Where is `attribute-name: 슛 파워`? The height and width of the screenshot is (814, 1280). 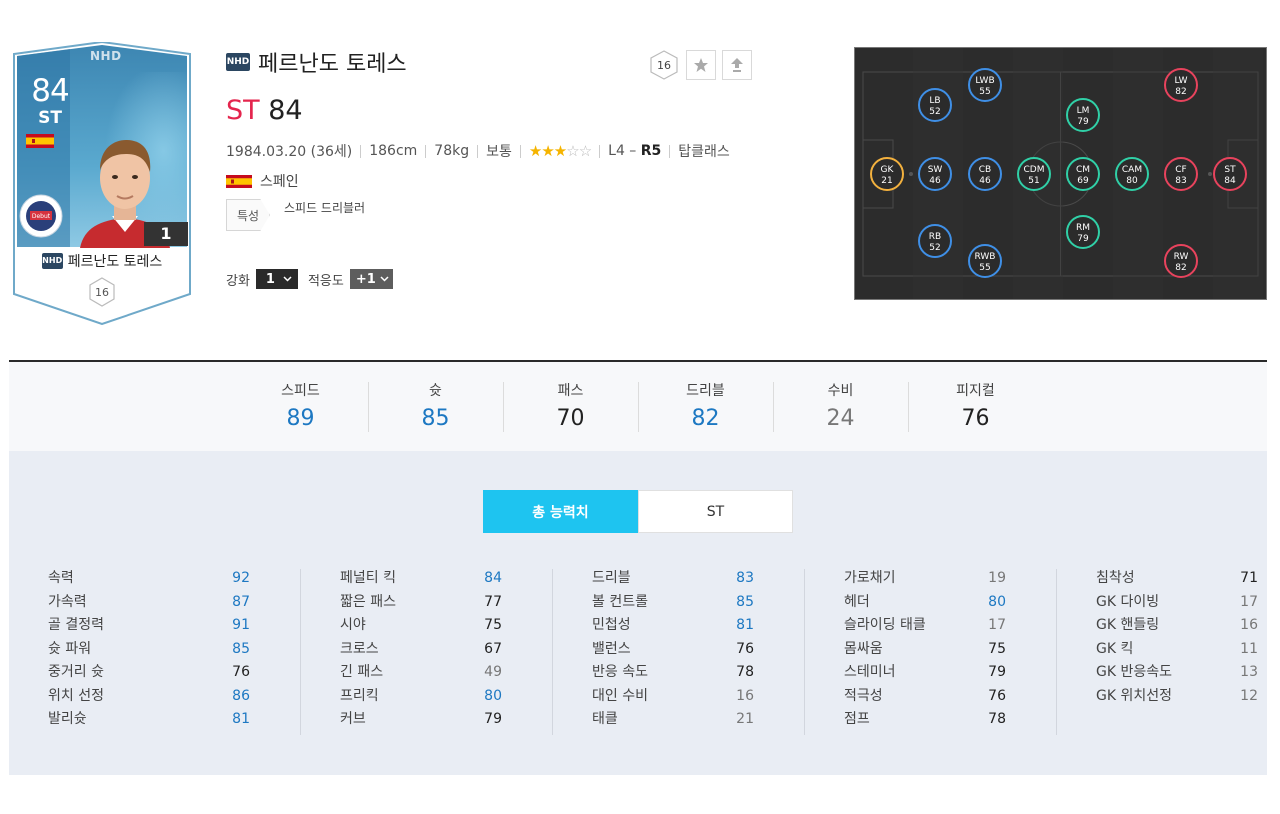
attribute-name: 슛 파워 is located at coordinates (70, 648).